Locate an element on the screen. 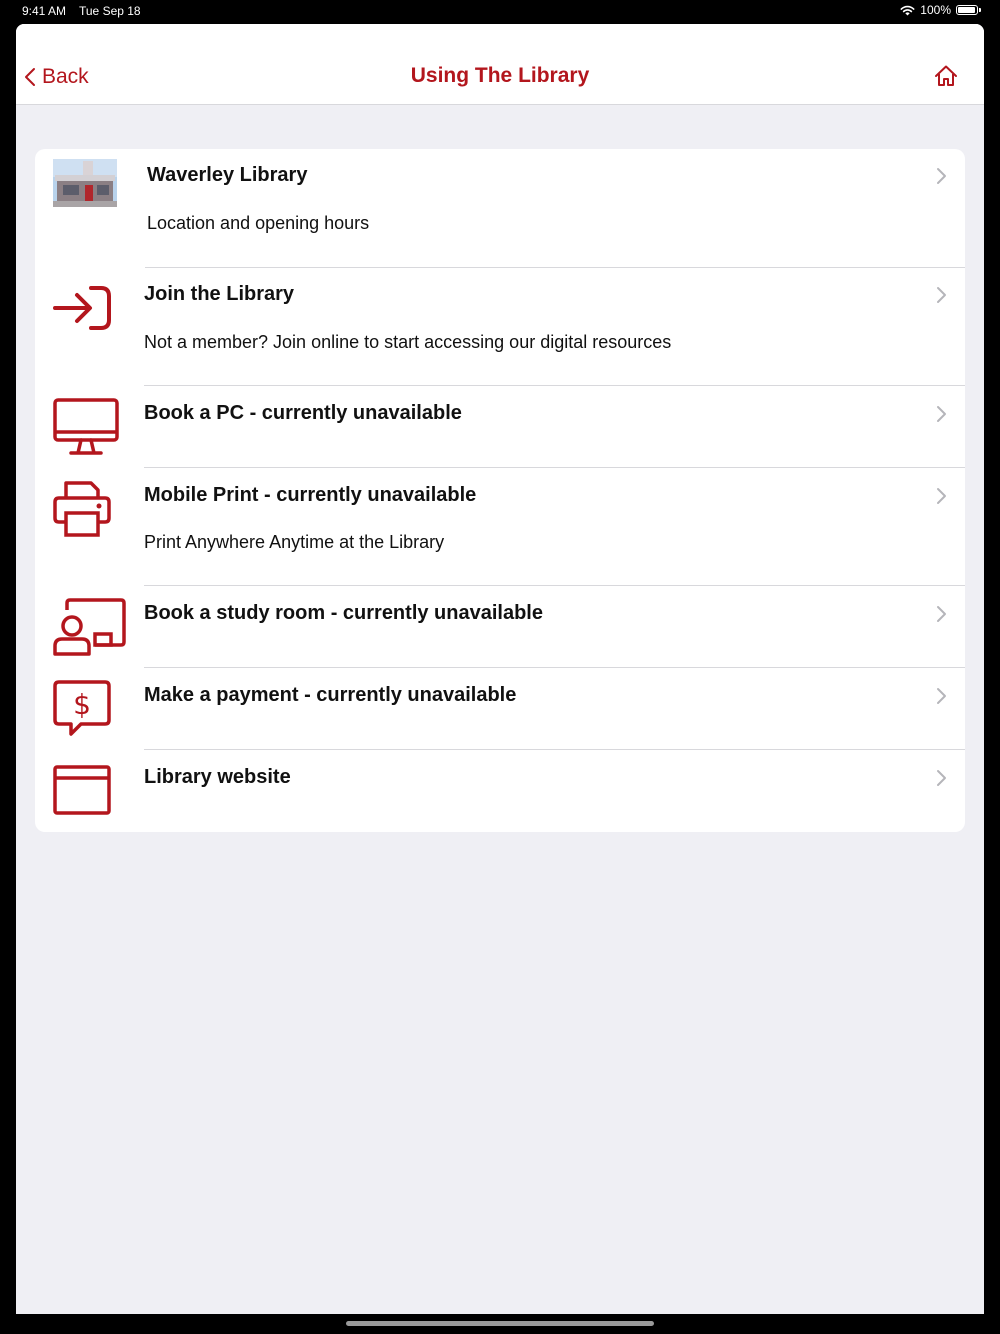 This screenshot has height=1334, width=1000. page-title: Using The Library is located at coordinates (500, 75).